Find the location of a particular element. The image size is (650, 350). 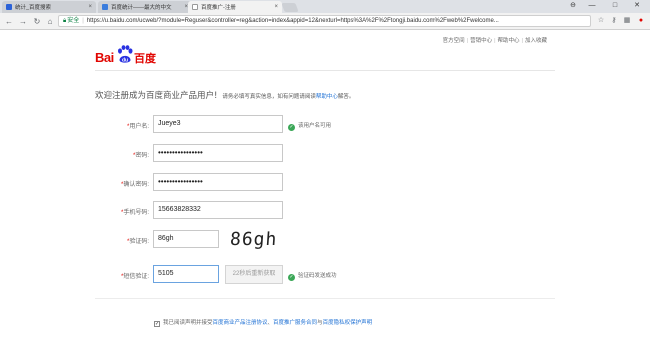

captcha-input: 86gh is located at coordinates (186, 239).